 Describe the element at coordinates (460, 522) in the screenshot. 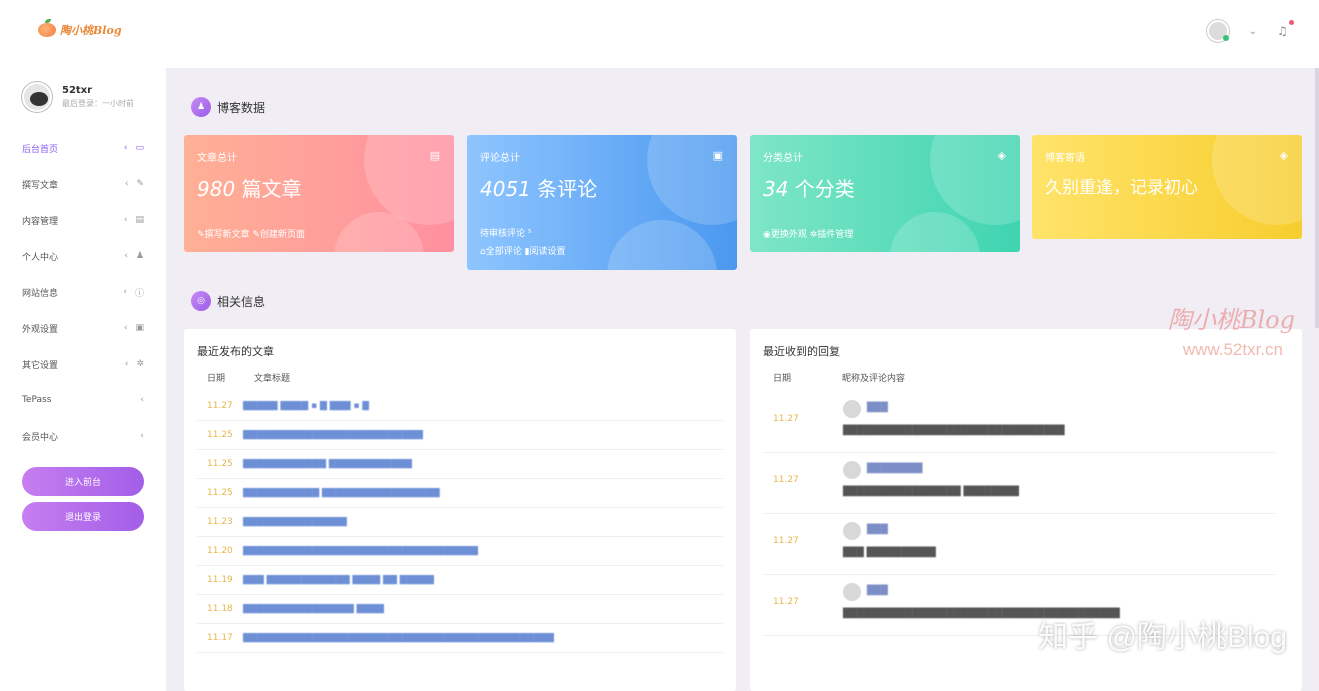

I see `table-row: 11.23 ███████████████` at that location.